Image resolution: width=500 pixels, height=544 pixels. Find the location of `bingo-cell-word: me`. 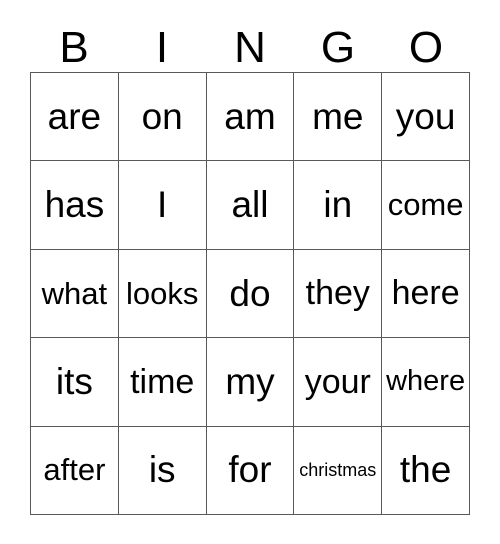

bingo-cell-word: me is located at coordinates (338, 116).